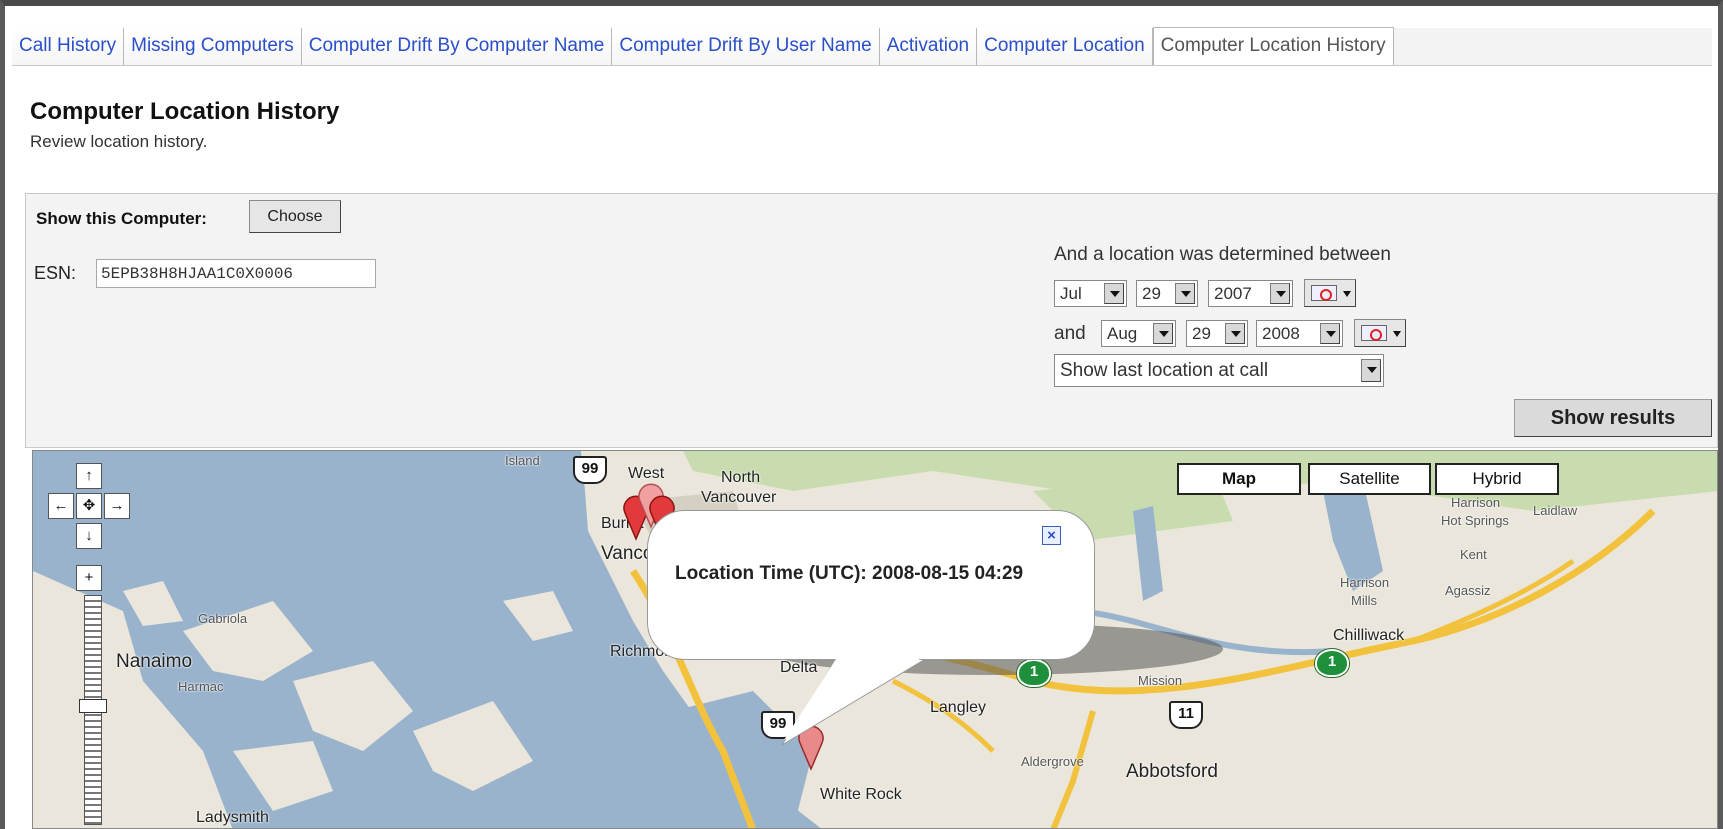 The width and height of the screenshot is (1723, 829). What do you see at coordinates (590, 470) in the screenshot?
I see `highway-shield-99: 99` at bounding box center [590, 470].